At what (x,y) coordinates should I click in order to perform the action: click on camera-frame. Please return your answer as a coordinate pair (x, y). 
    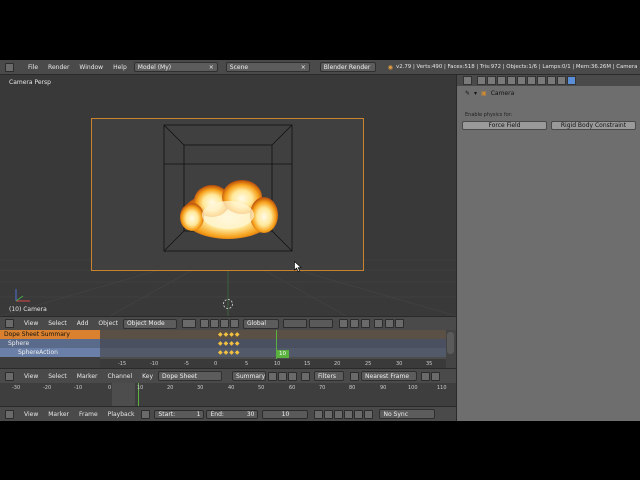
    Looking at the image, I should click on (227, 194).